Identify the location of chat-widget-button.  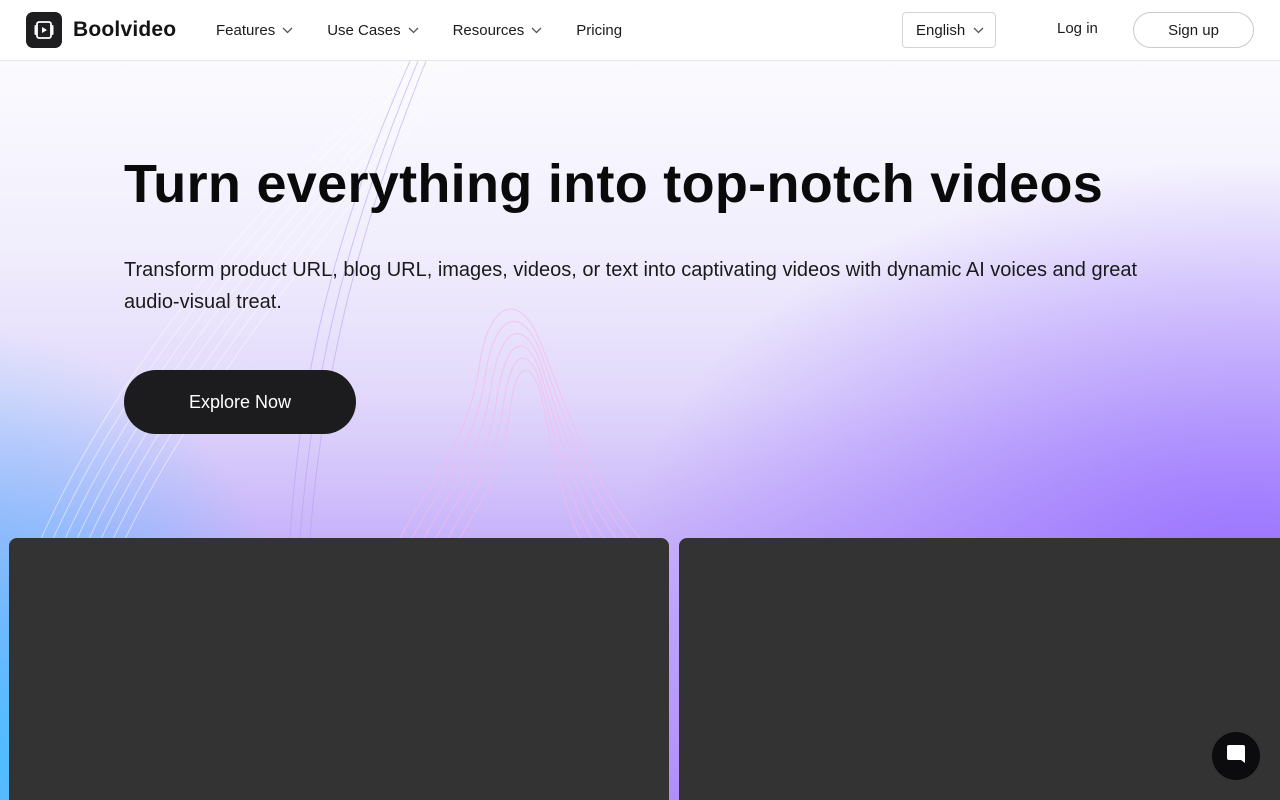
(1236, 756).